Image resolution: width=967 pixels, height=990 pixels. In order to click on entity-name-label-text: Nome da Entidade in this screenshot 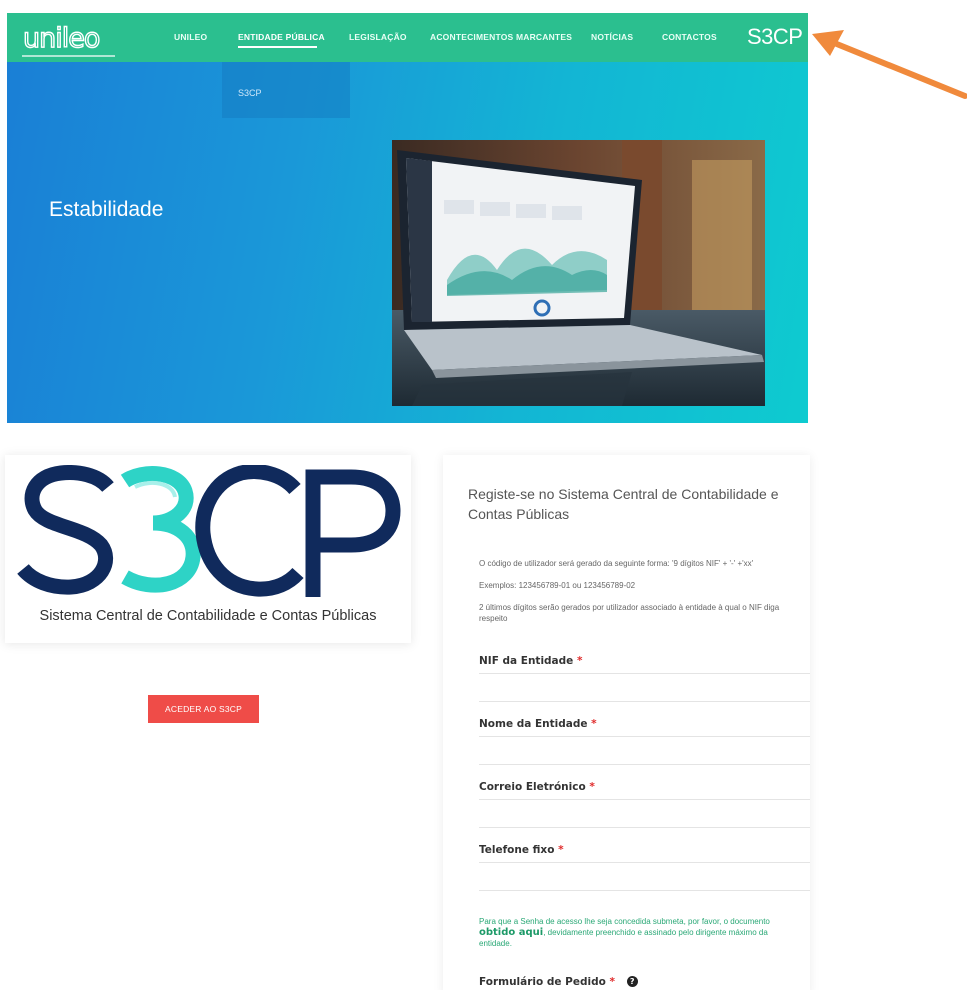, I will do `click(533, 724)`.